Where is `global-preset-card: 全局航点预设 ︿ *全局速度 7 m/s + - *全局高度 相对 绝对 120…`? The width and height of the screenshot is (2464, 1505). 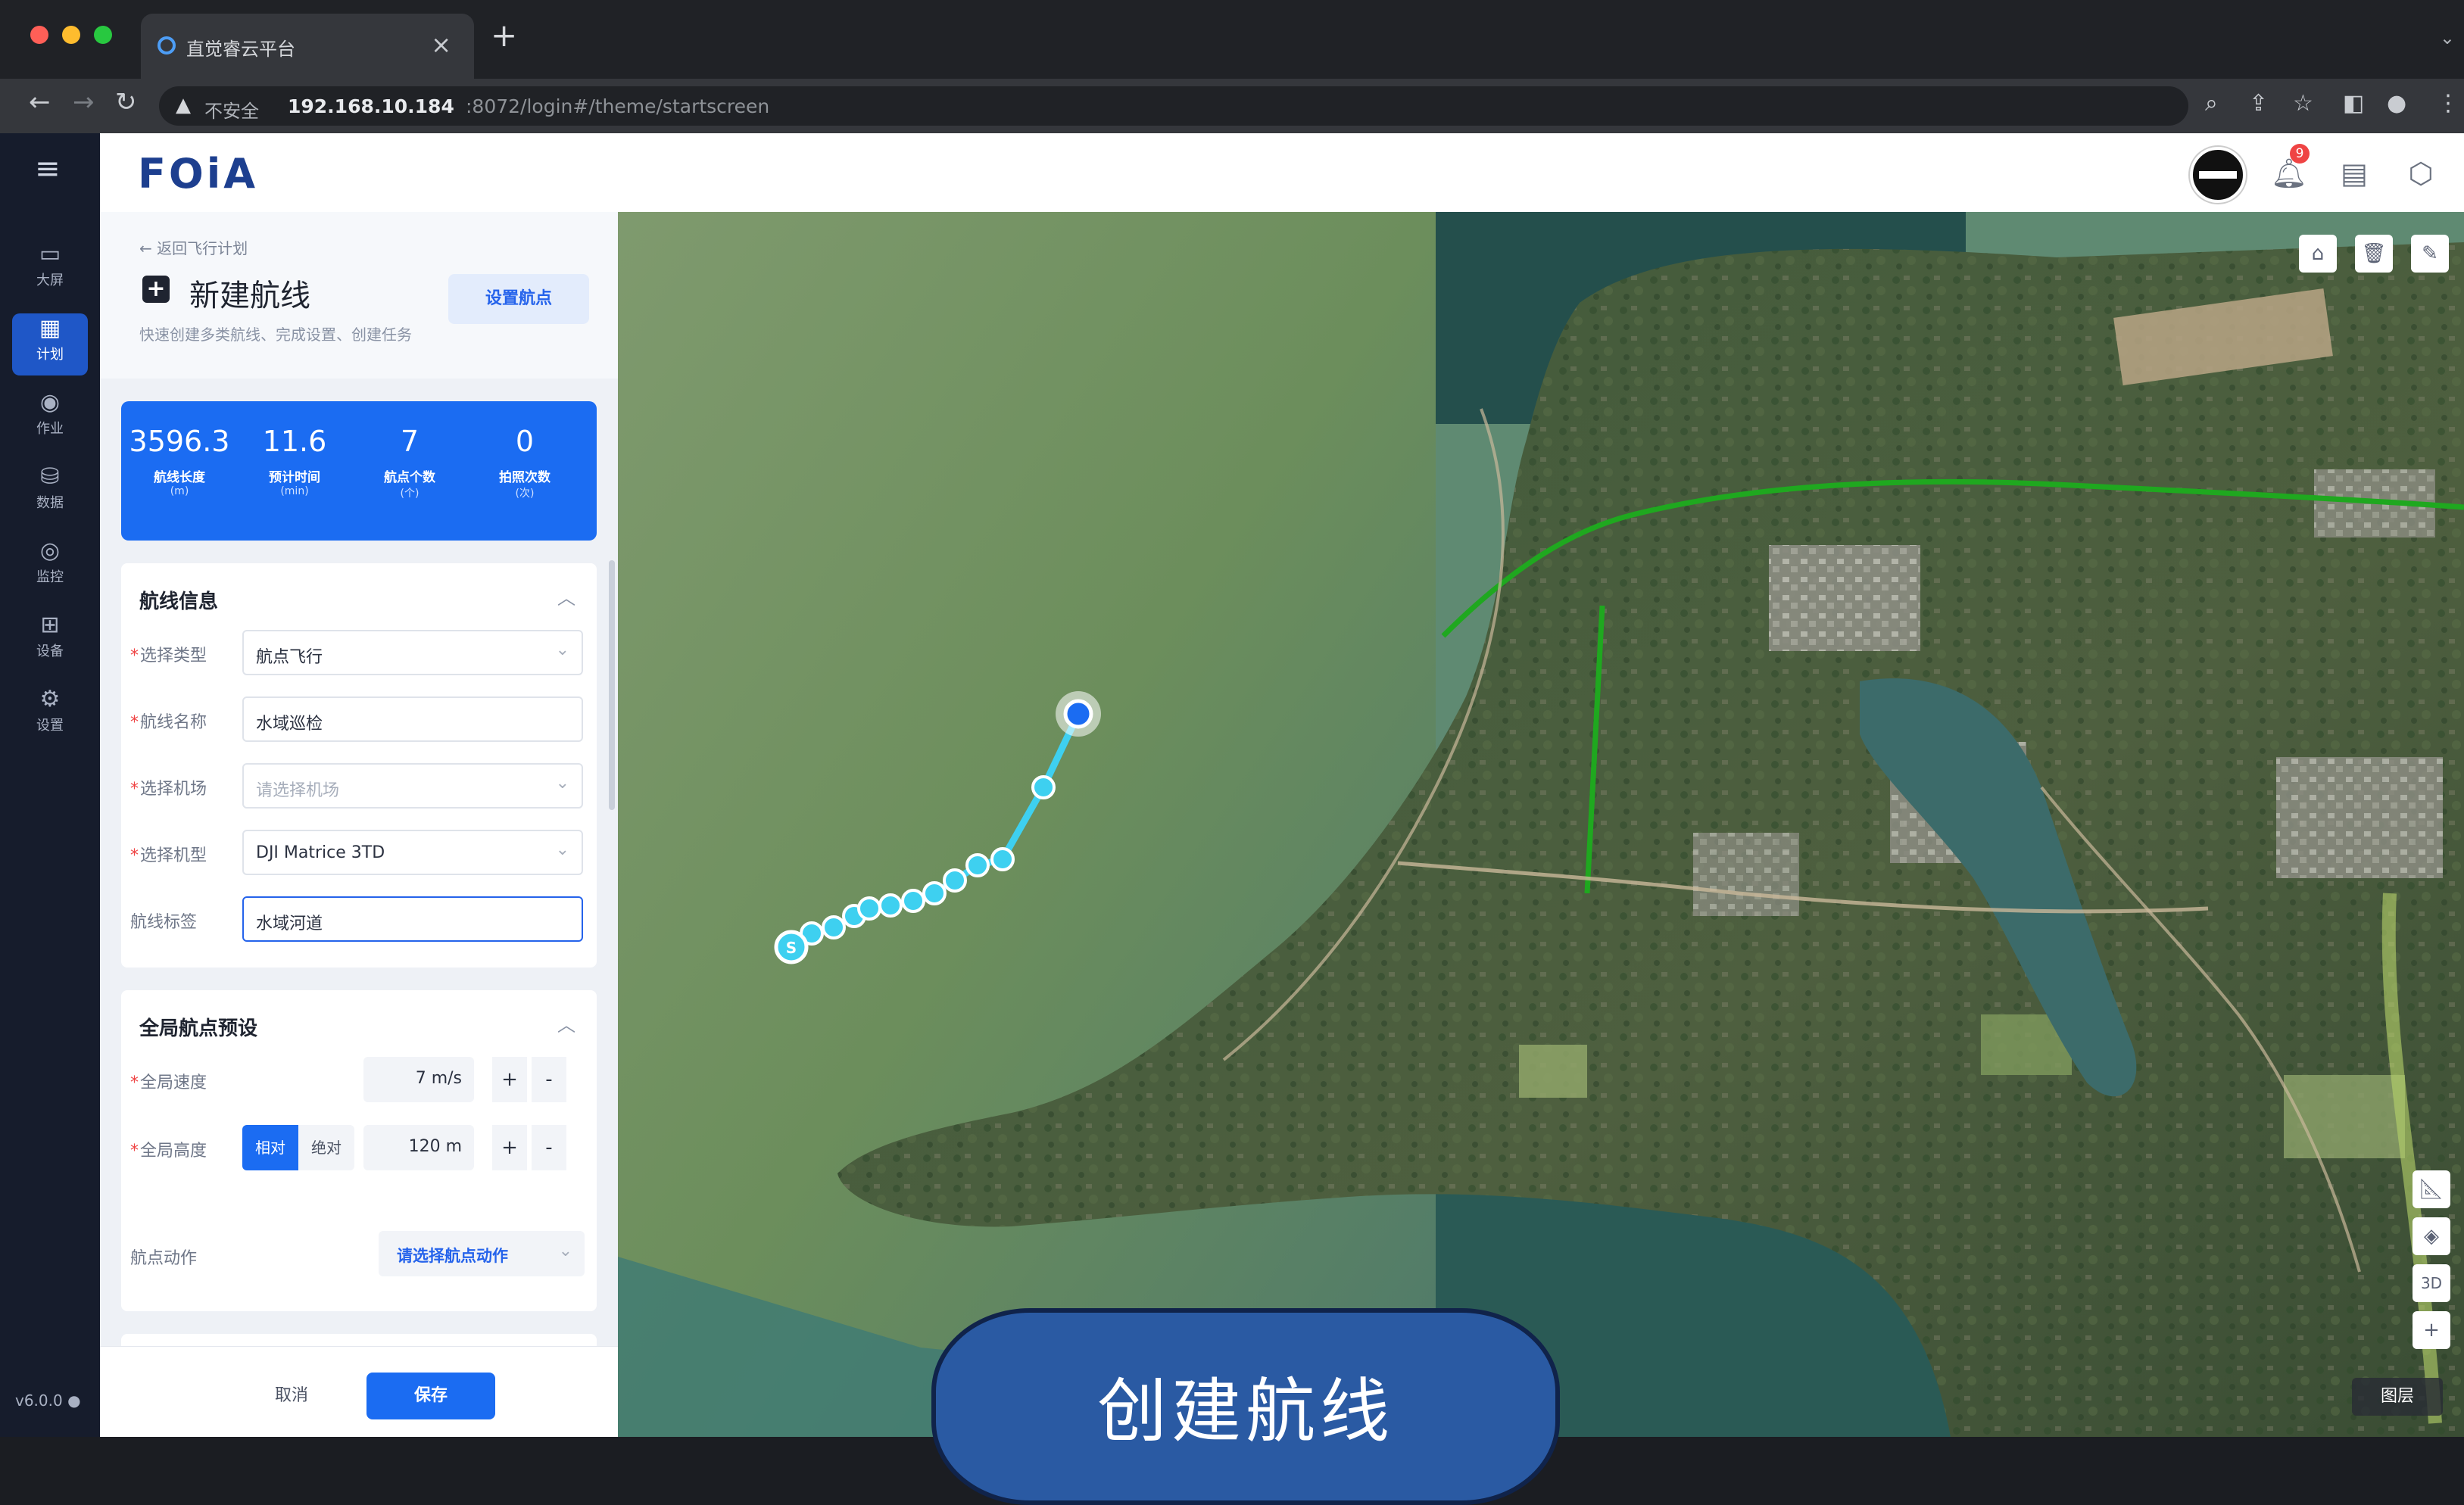 global-preset-card: 全局航点预设 ︿ *全局速度 7 m/s + - *全局高度 相对 绝对 120… is located at coordinates (359, 1150).